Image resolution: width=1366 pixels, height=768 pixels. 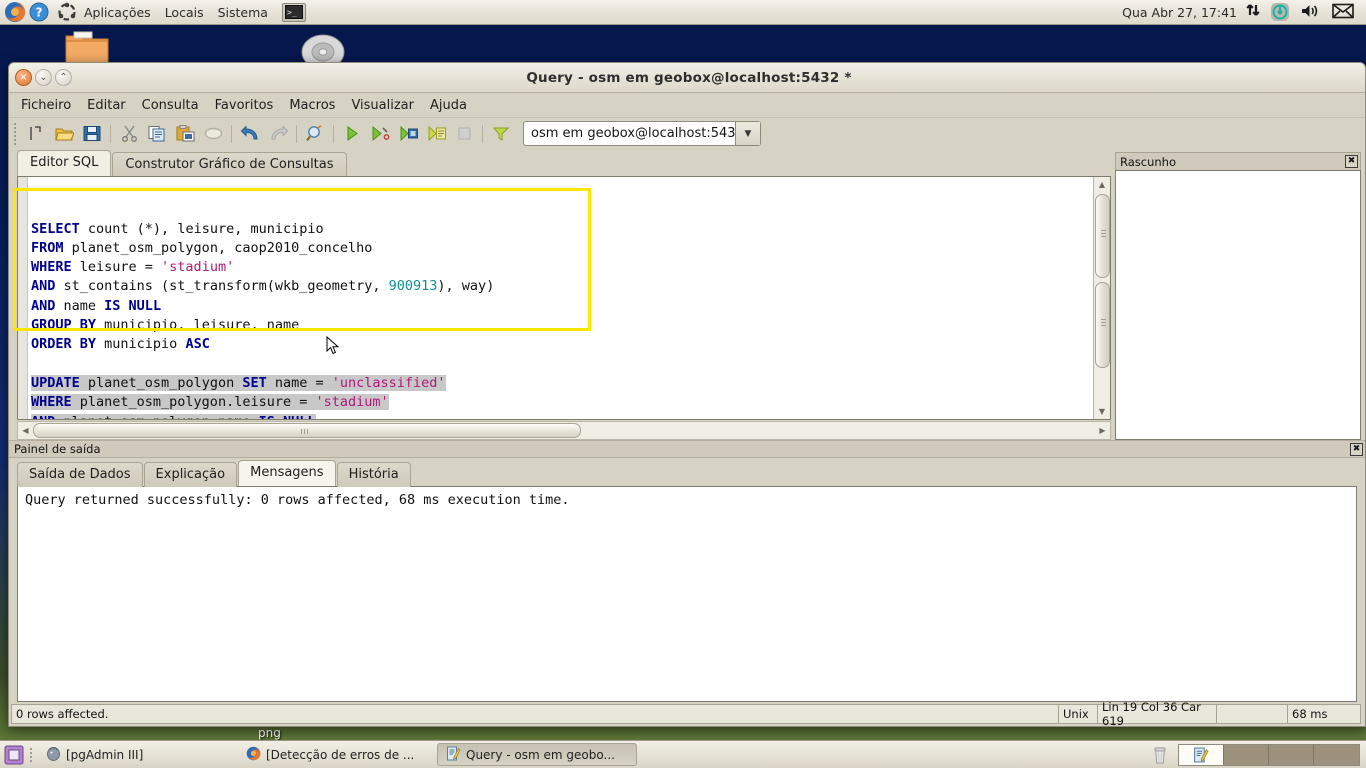 What do you see at coordinates (213, 134) in the screenshot?
I see `clear-icon` at bounding box center [213, 134].